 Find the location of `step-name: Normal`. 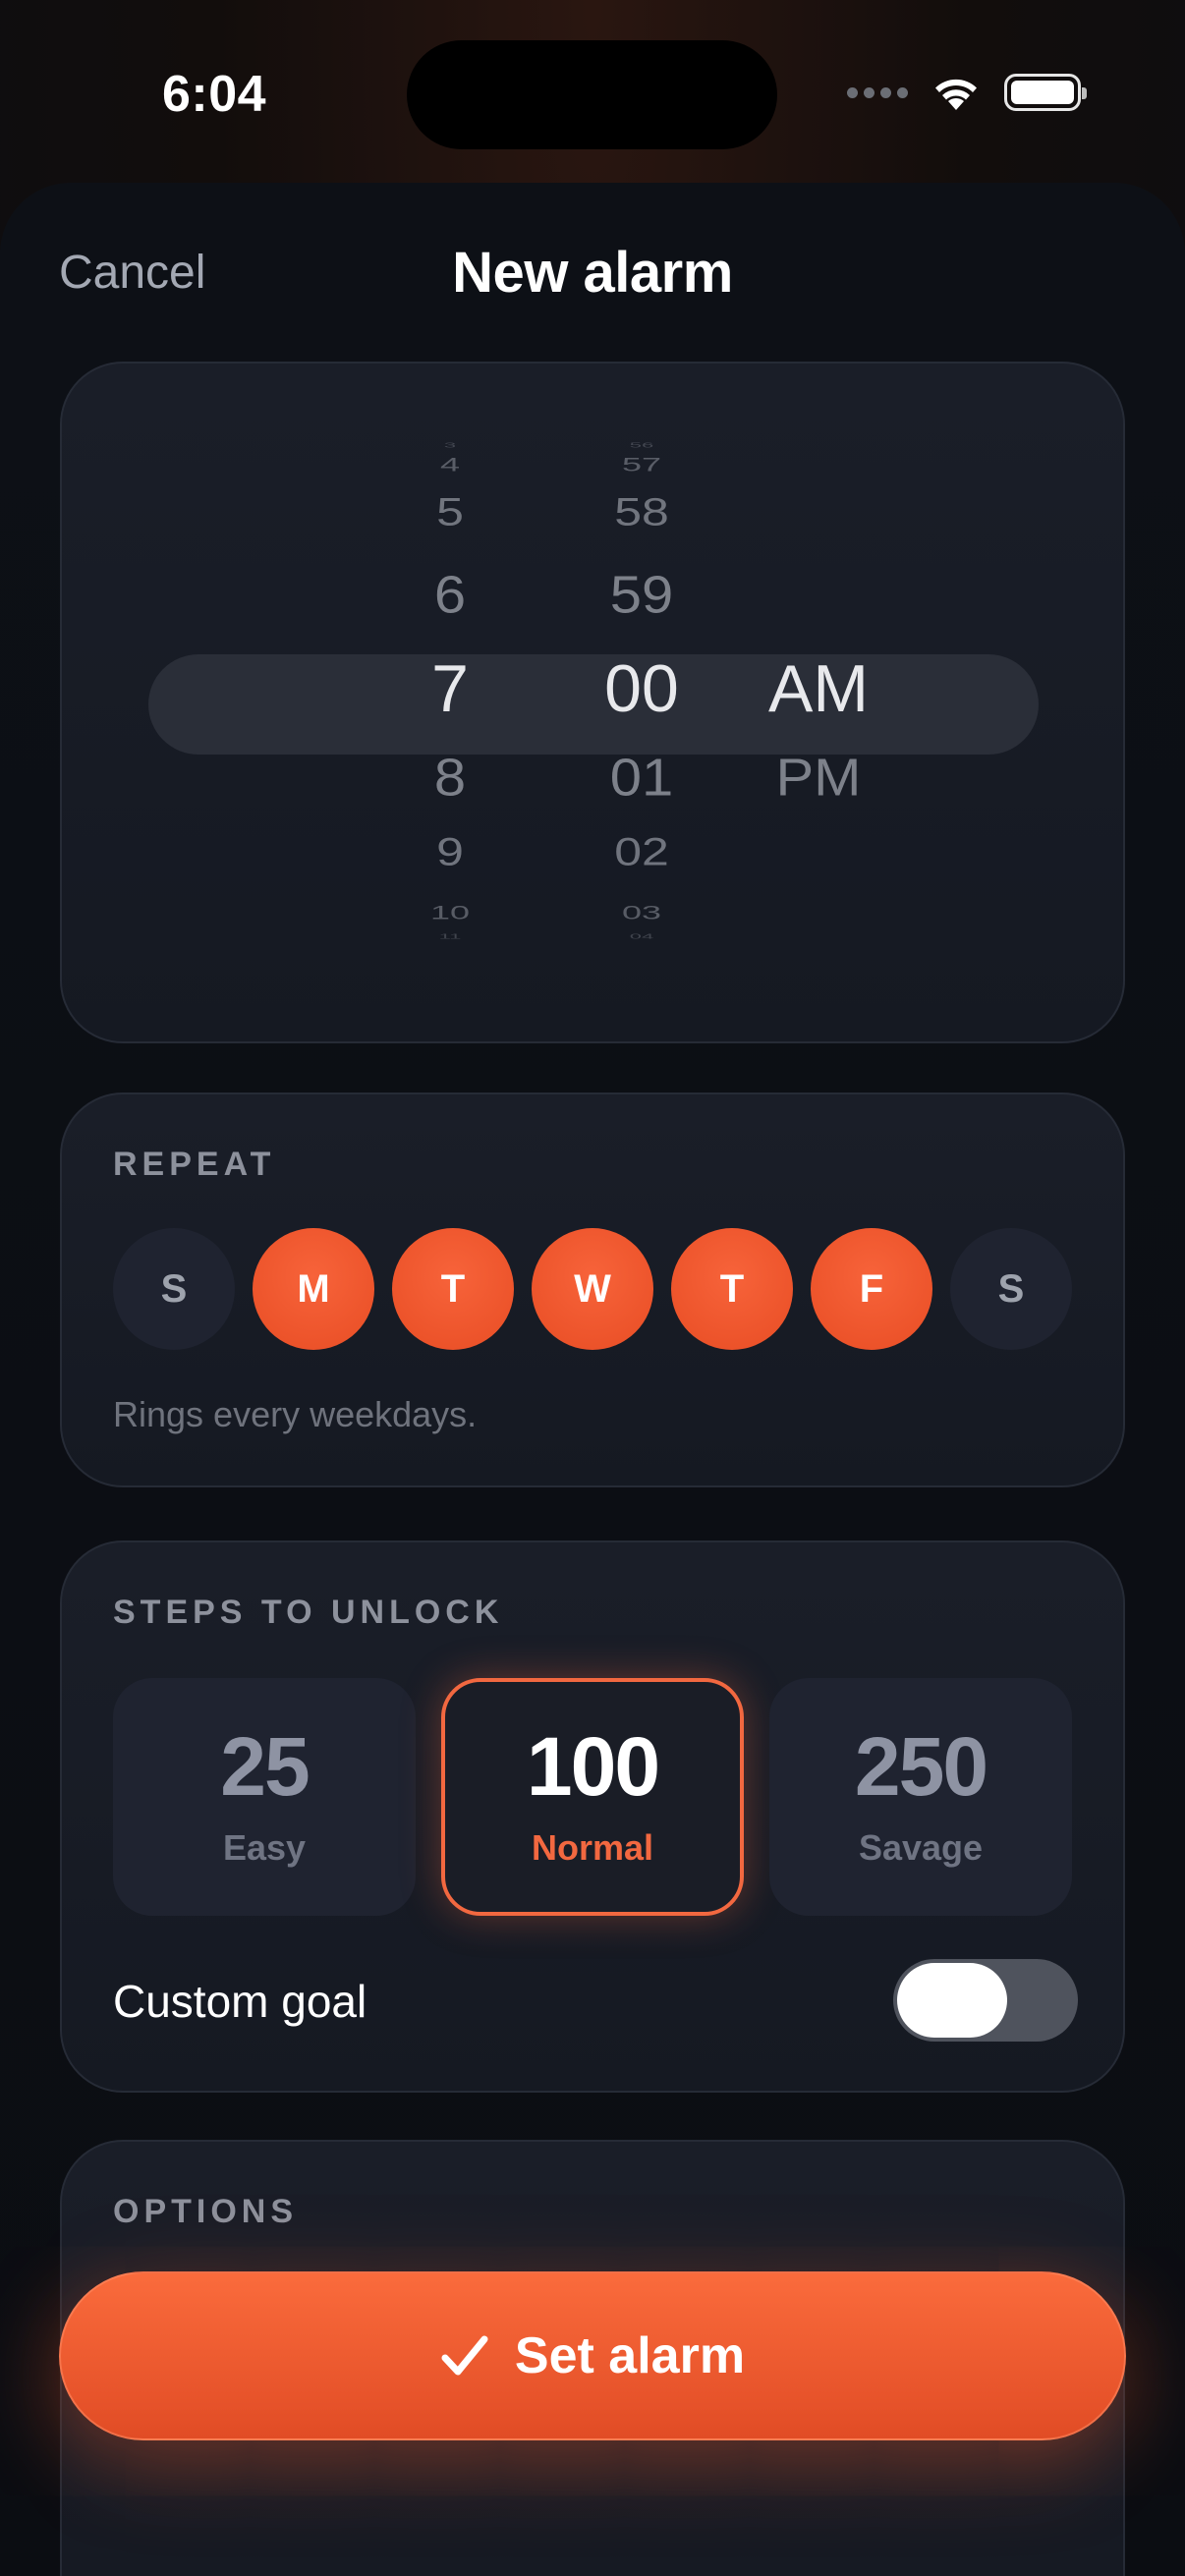

step-name: Normal is located at coordinates (592, 1847).